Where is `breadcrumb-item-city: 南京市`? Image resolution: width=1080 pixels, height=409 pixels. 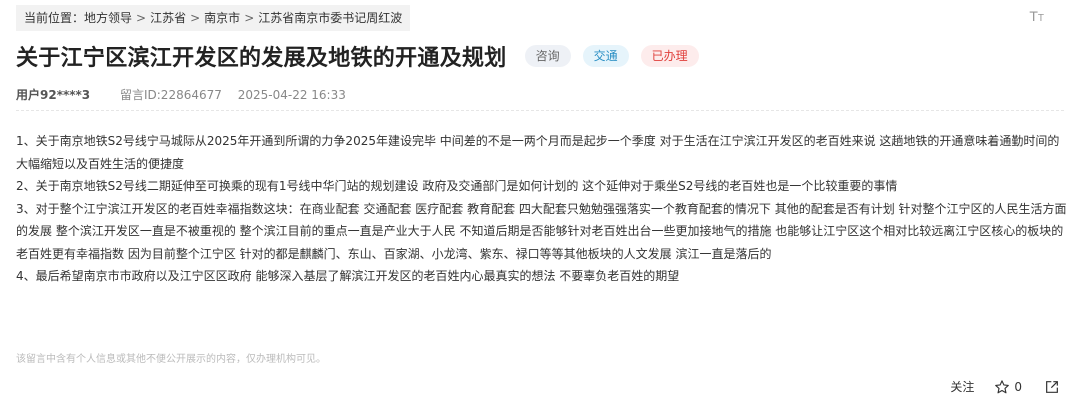
breadcrumb-item-city: 南京市 is located at coordinates (222, 18).